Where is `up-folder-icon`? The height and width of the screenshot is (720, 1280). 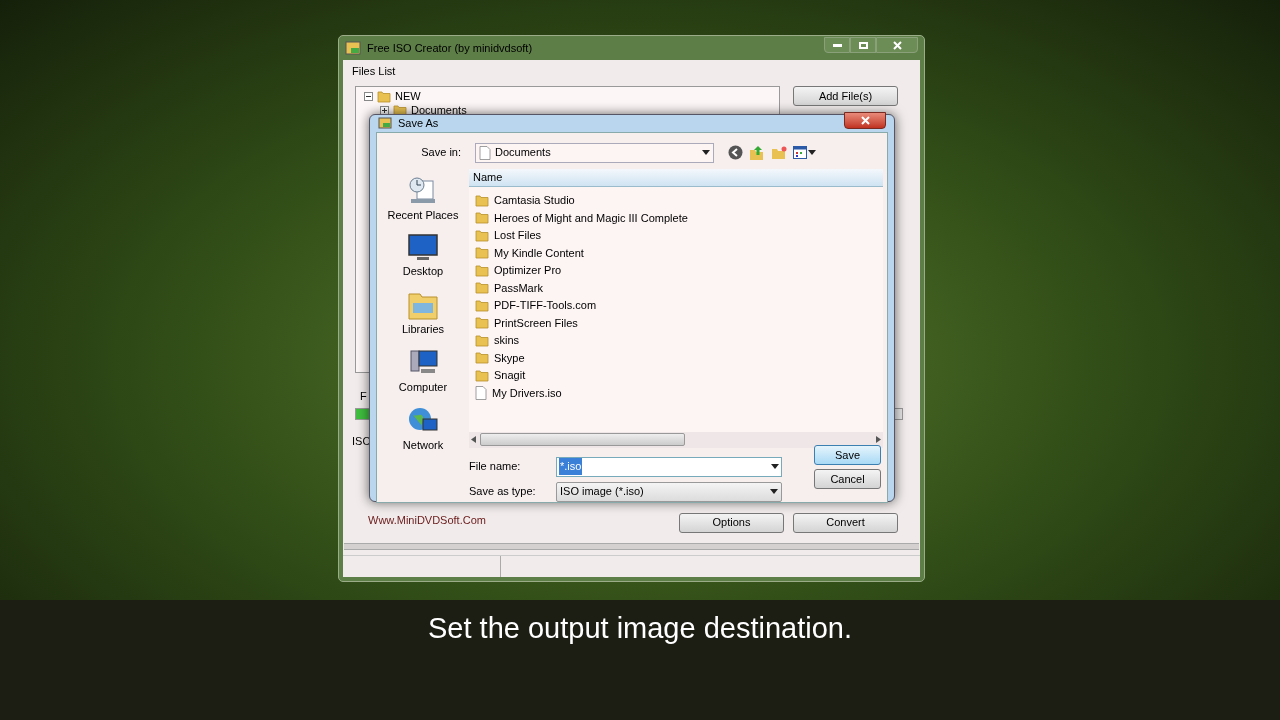 up-folder-icon is located at coordinates (757, 152).